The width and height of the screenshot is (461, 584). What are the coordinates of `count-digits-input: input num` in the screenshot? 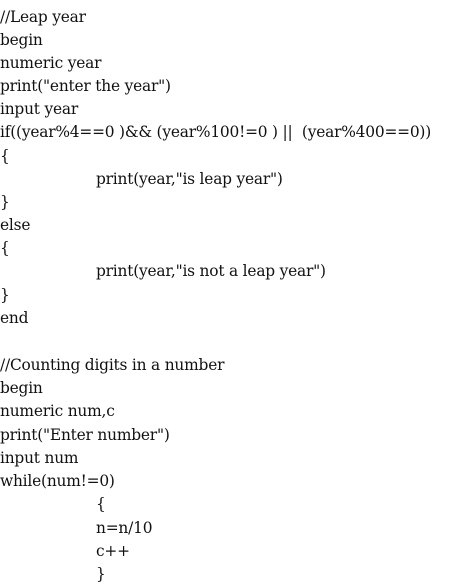 It's located at (39, 458).